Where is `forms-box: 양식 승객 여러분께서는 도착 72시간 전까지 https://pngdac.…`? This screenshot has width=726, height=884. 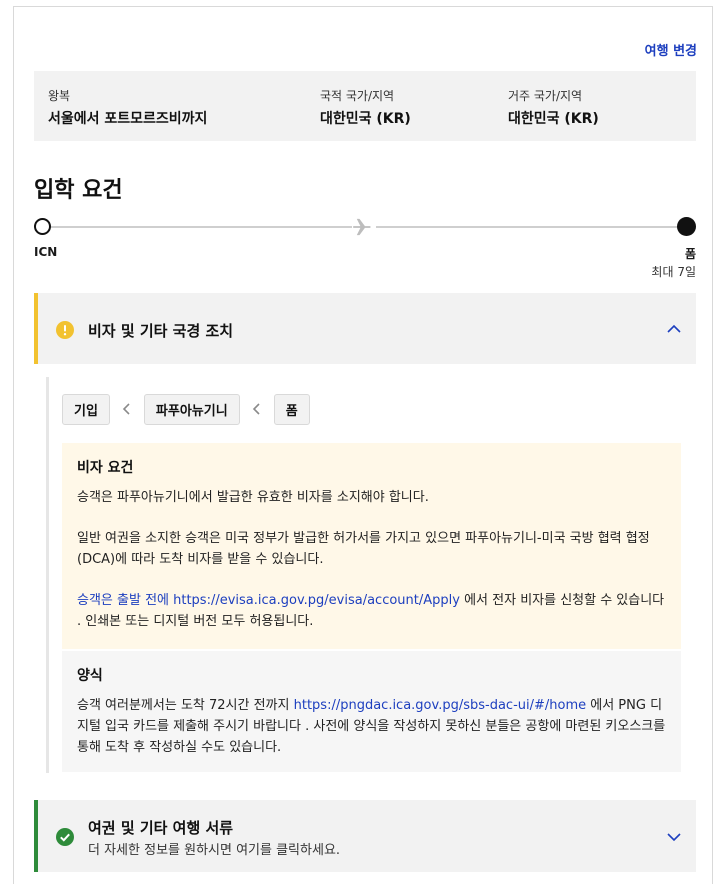 forms-box: 양식 승객 여러분께서는 도착 72시간 전까지 https://pngdac.… is located at coordinates (371, 711).